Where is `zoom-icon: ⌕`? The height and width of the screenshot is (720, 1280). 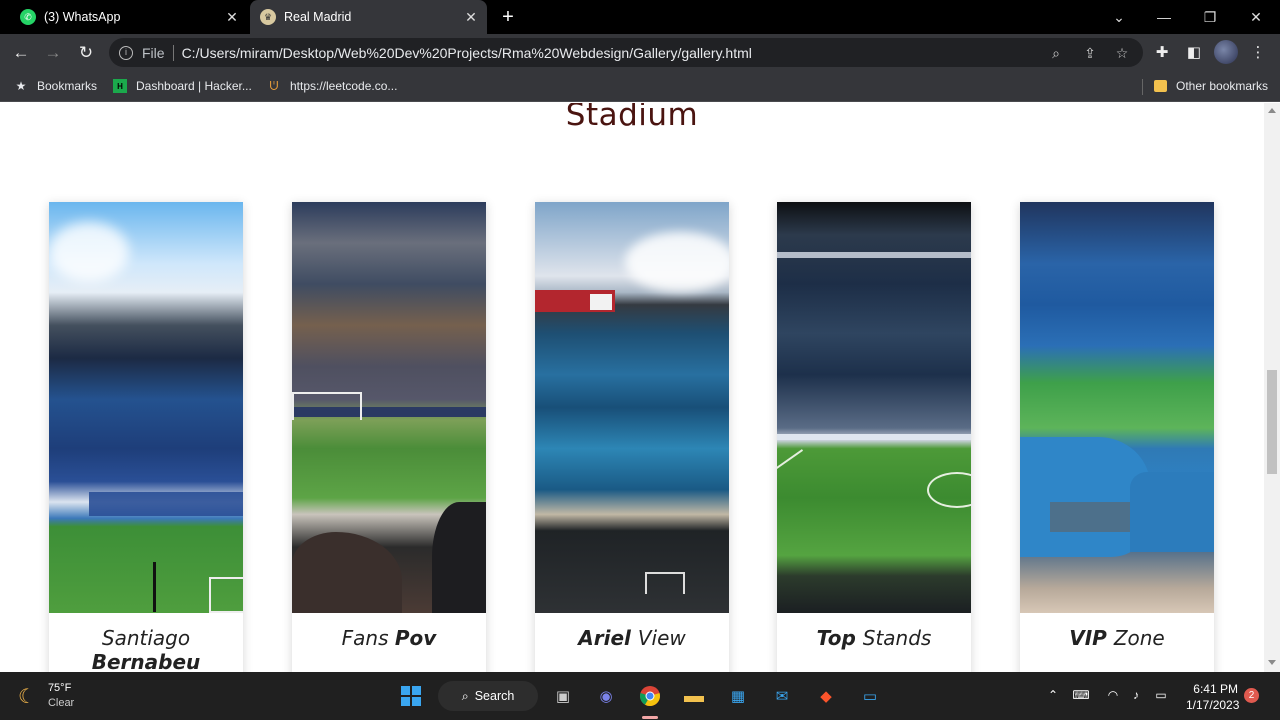 zoom-icon: ⌕ is located at coordinates (1056, 53).